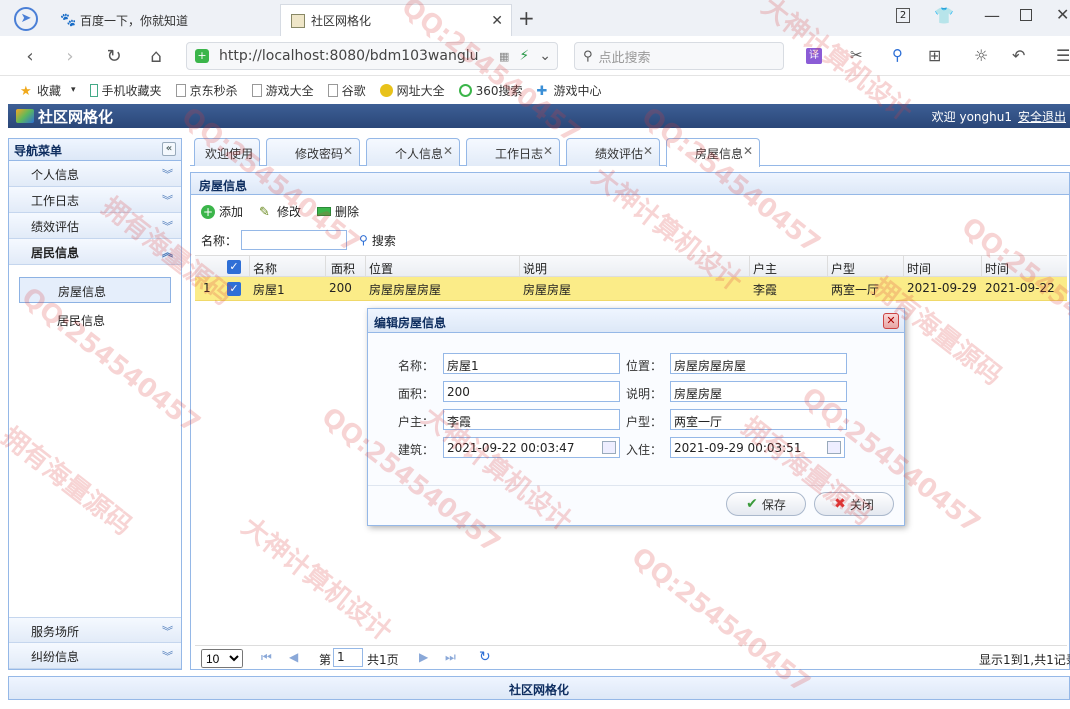  What do you see at coordinates (856, 55) in the screenshot?
I see `scissors-icon: ✂` at bounding box center [856, 55].